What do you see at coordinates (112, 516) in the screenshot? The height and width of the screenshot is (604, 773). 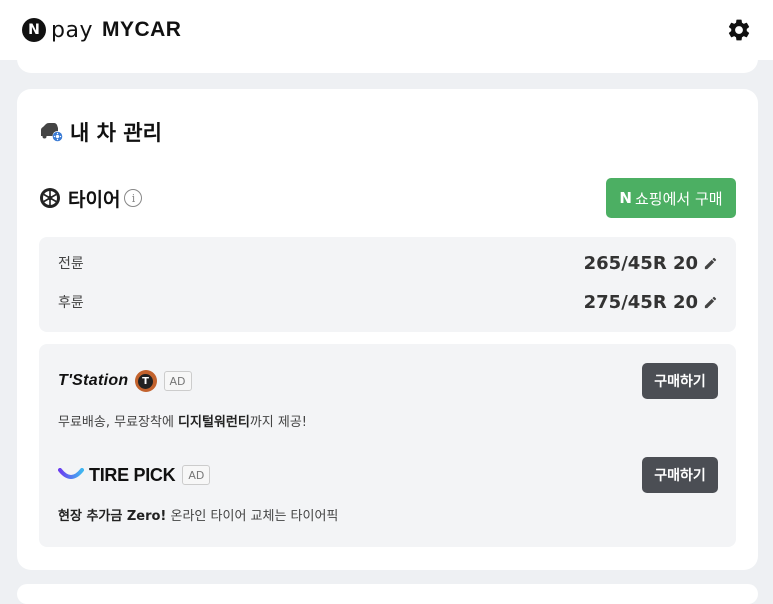 I see `tirepick-desc-bold: 현장 추가금 Zero!` at bounding box center [112, 516].